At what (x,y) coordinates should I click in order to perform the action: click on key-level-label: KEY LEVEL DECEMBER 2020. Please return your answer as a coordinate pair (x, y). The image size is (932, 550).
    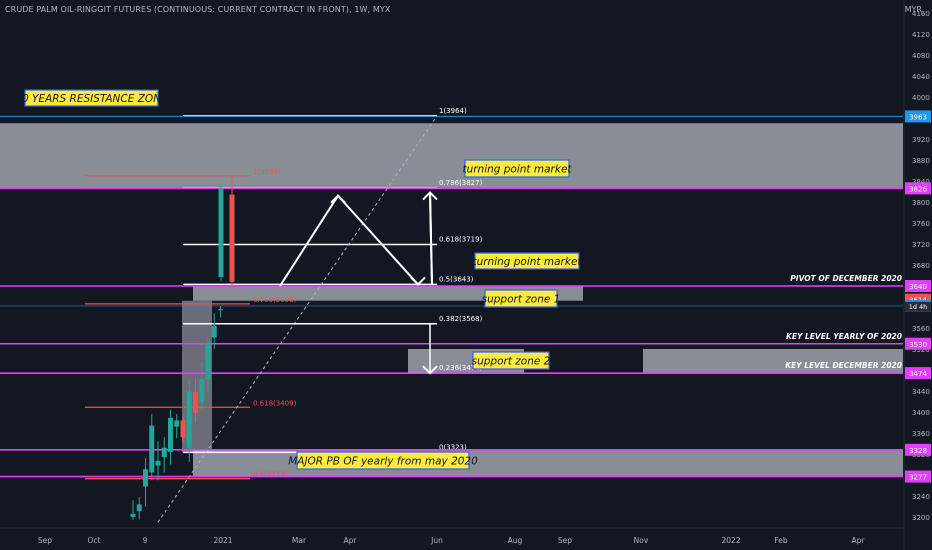
    Looking at the image, I should click on (843, 365).